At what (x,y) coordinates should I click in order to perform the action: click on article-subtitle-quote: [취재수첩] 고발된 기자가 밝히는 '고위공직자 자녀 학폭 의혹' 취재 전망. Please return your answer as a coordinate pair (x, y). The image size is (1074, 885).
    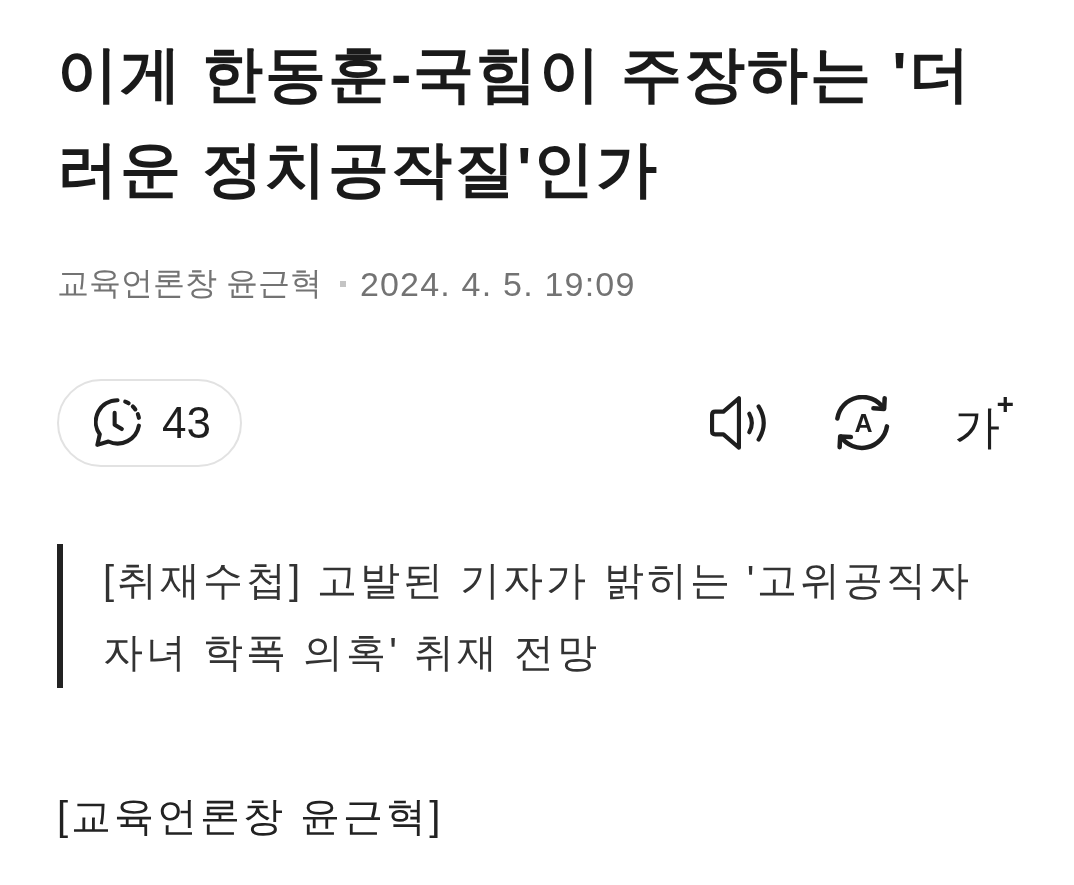
    Looking at the image, I should click on (532, 616).